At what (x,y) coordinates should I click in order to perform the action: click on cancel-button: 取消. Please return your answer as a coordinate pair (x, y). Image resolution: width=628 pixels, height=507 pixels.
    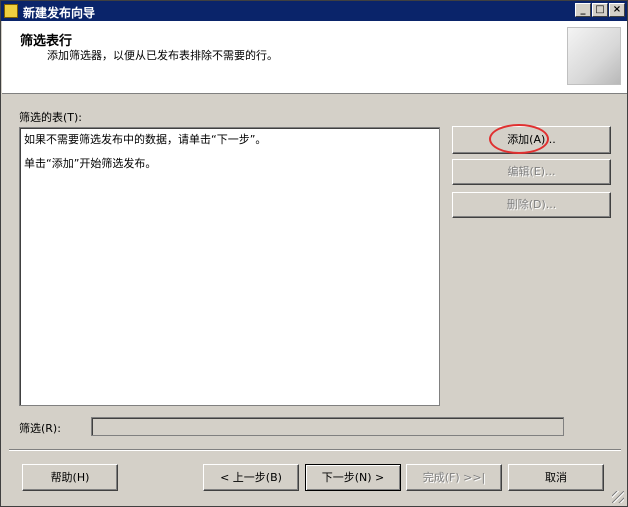
    Looking at the image, I should click on (556, 477).